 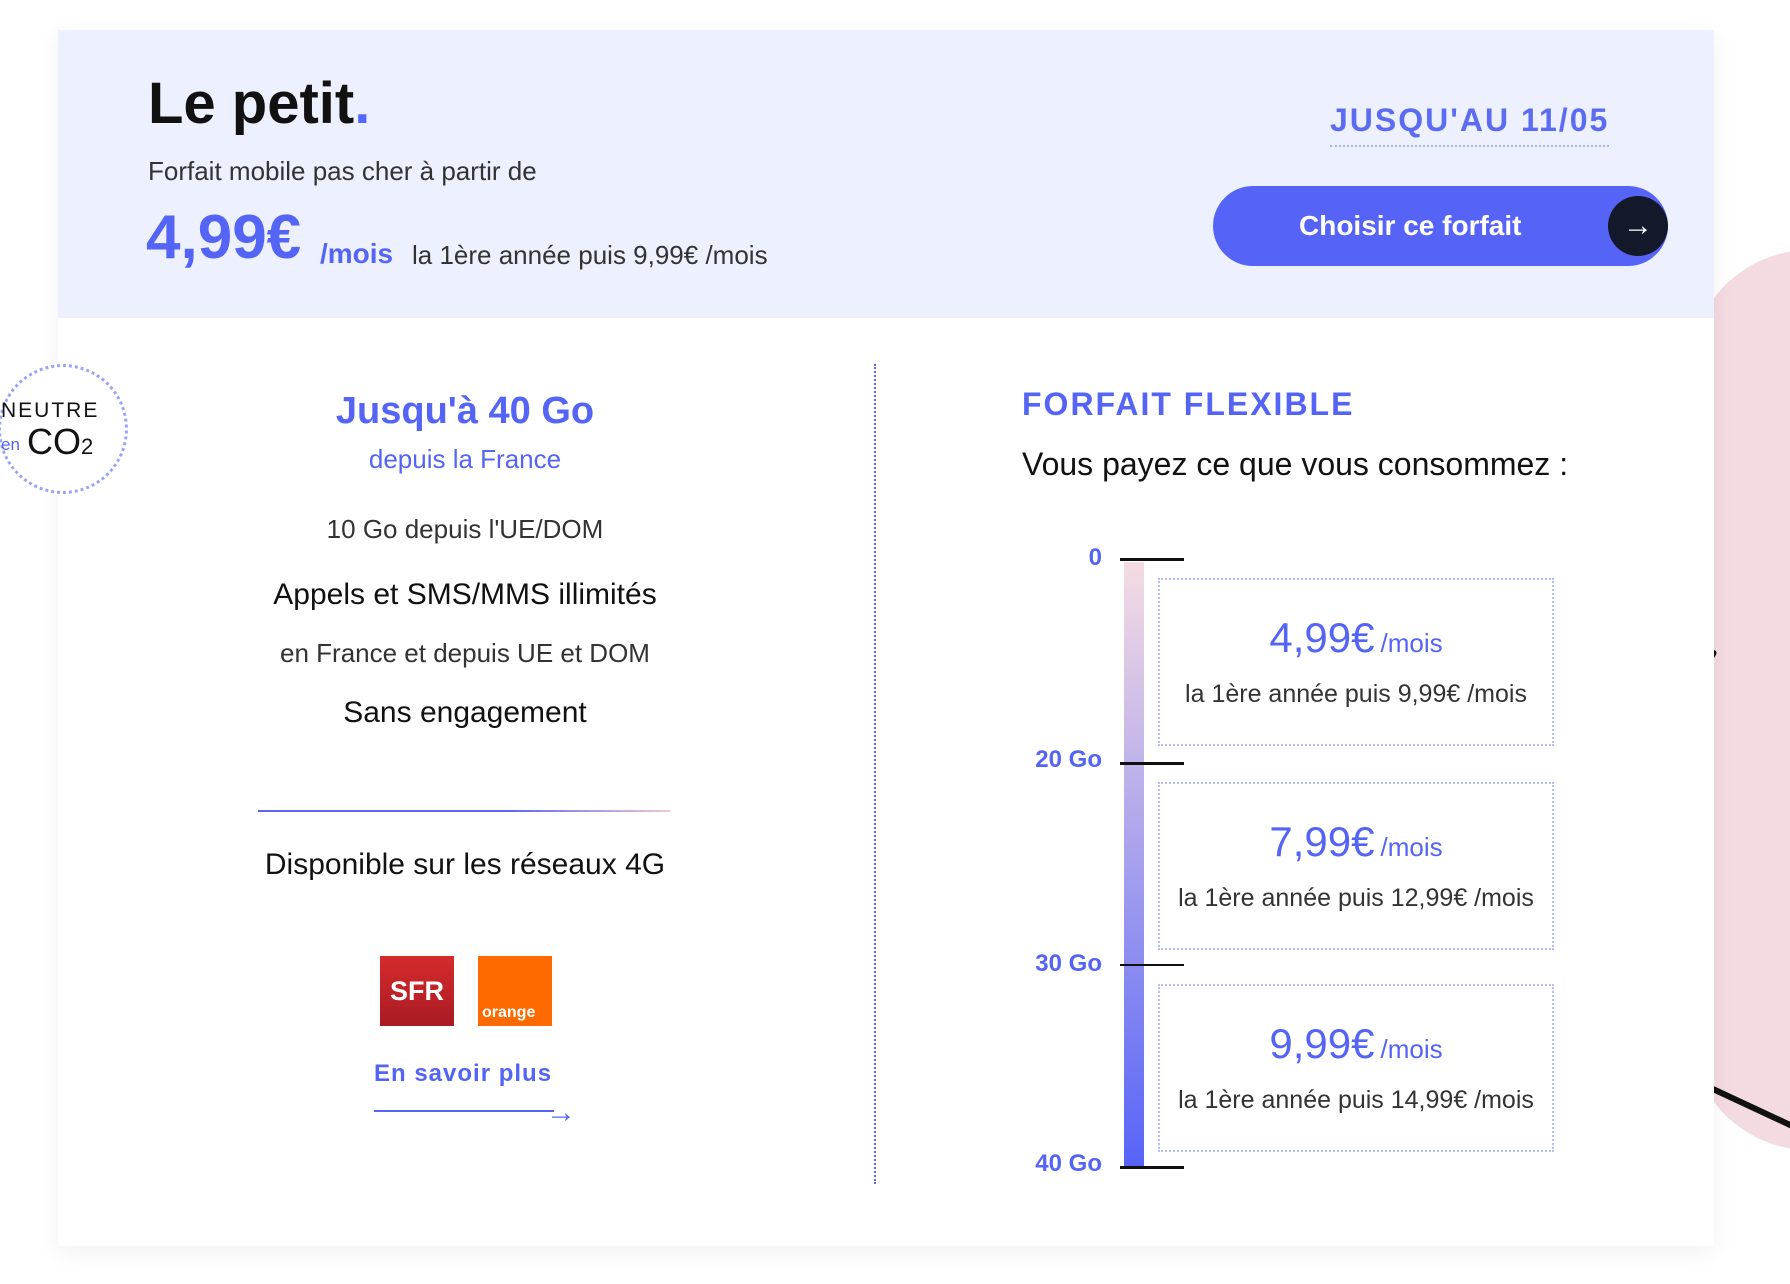 What do you see at coordinates (590, 255) in the screenshot?
I see `plan-price-after: la 1ère année puis 9,99€ /mois` at bounding box center [590, 255].